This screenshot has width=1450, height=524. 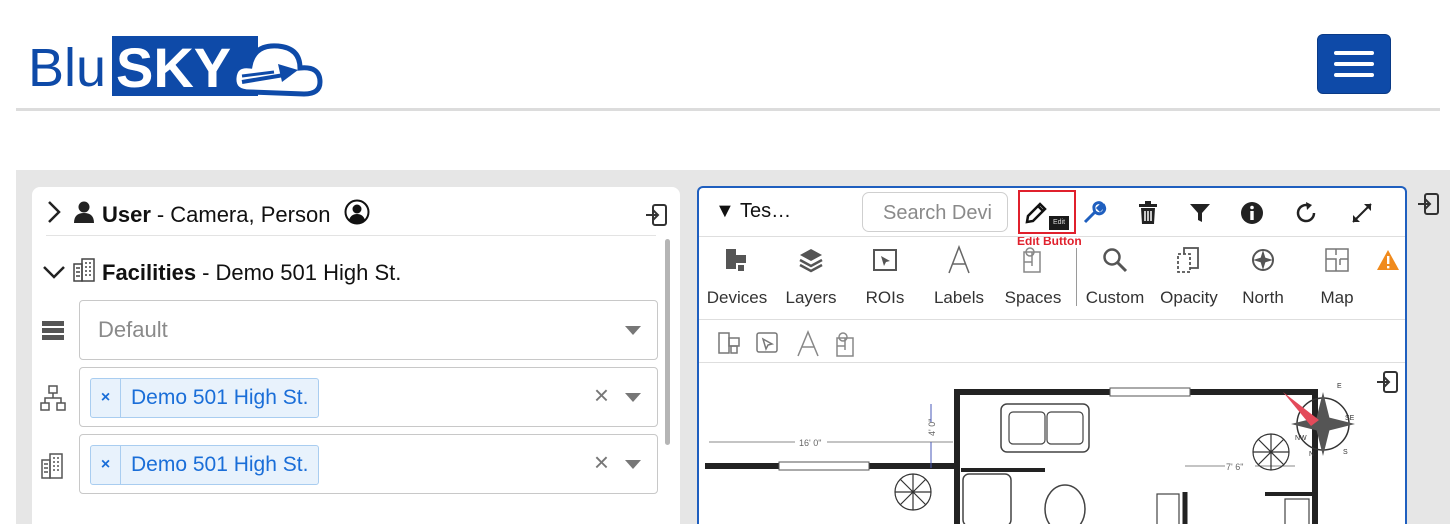 I want to click on spaces-outline-icon, so click(x=846, y=344).